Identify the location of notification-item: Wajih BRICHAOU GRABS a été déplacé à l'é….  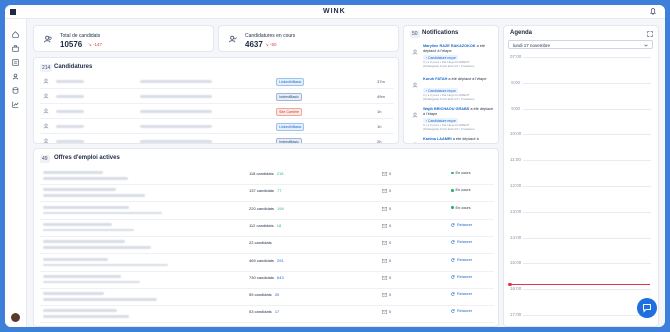
(451, 122).